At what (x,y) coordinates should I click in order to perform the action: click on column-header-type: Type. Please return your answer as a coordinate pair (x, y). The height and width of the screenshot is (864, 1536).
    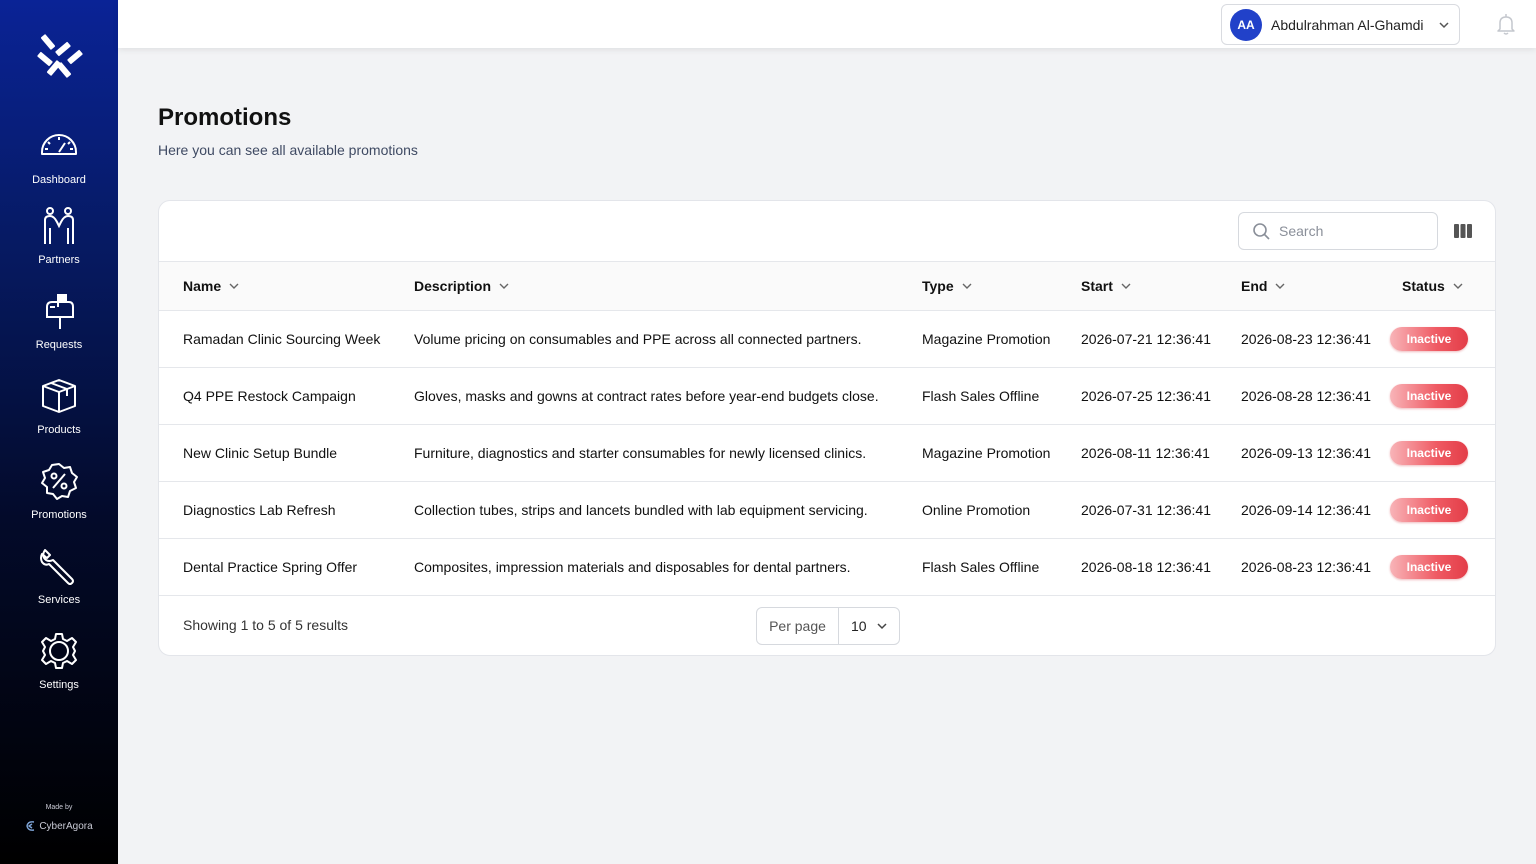
    Looking at the image, I should click on (948, 286).